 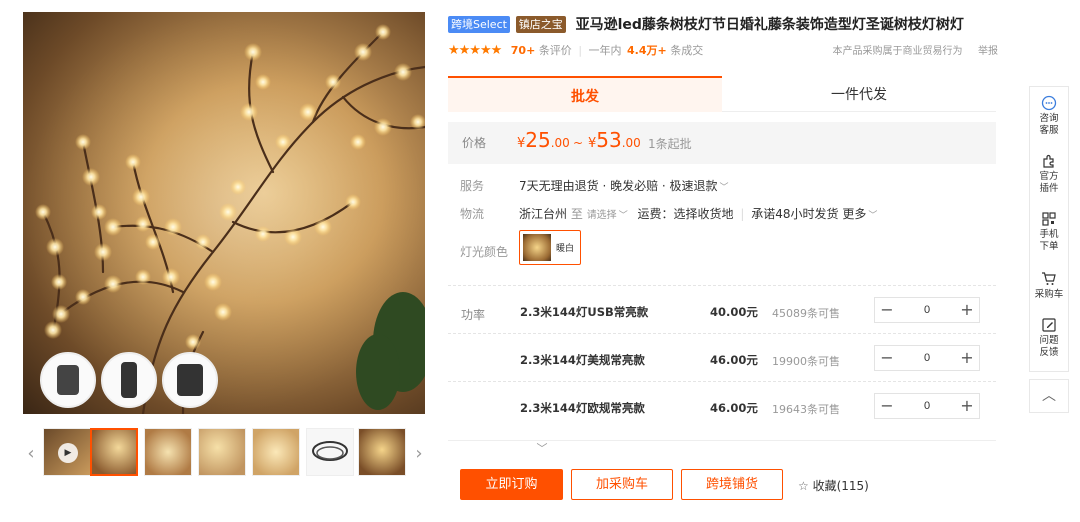 What do you see at coordinates (722, 408) in the screenshot?
I see `sku-row: 2.3米144灯欧规常亮款 46.00元 19643条可售 − +` at bounding box center [722, 408].